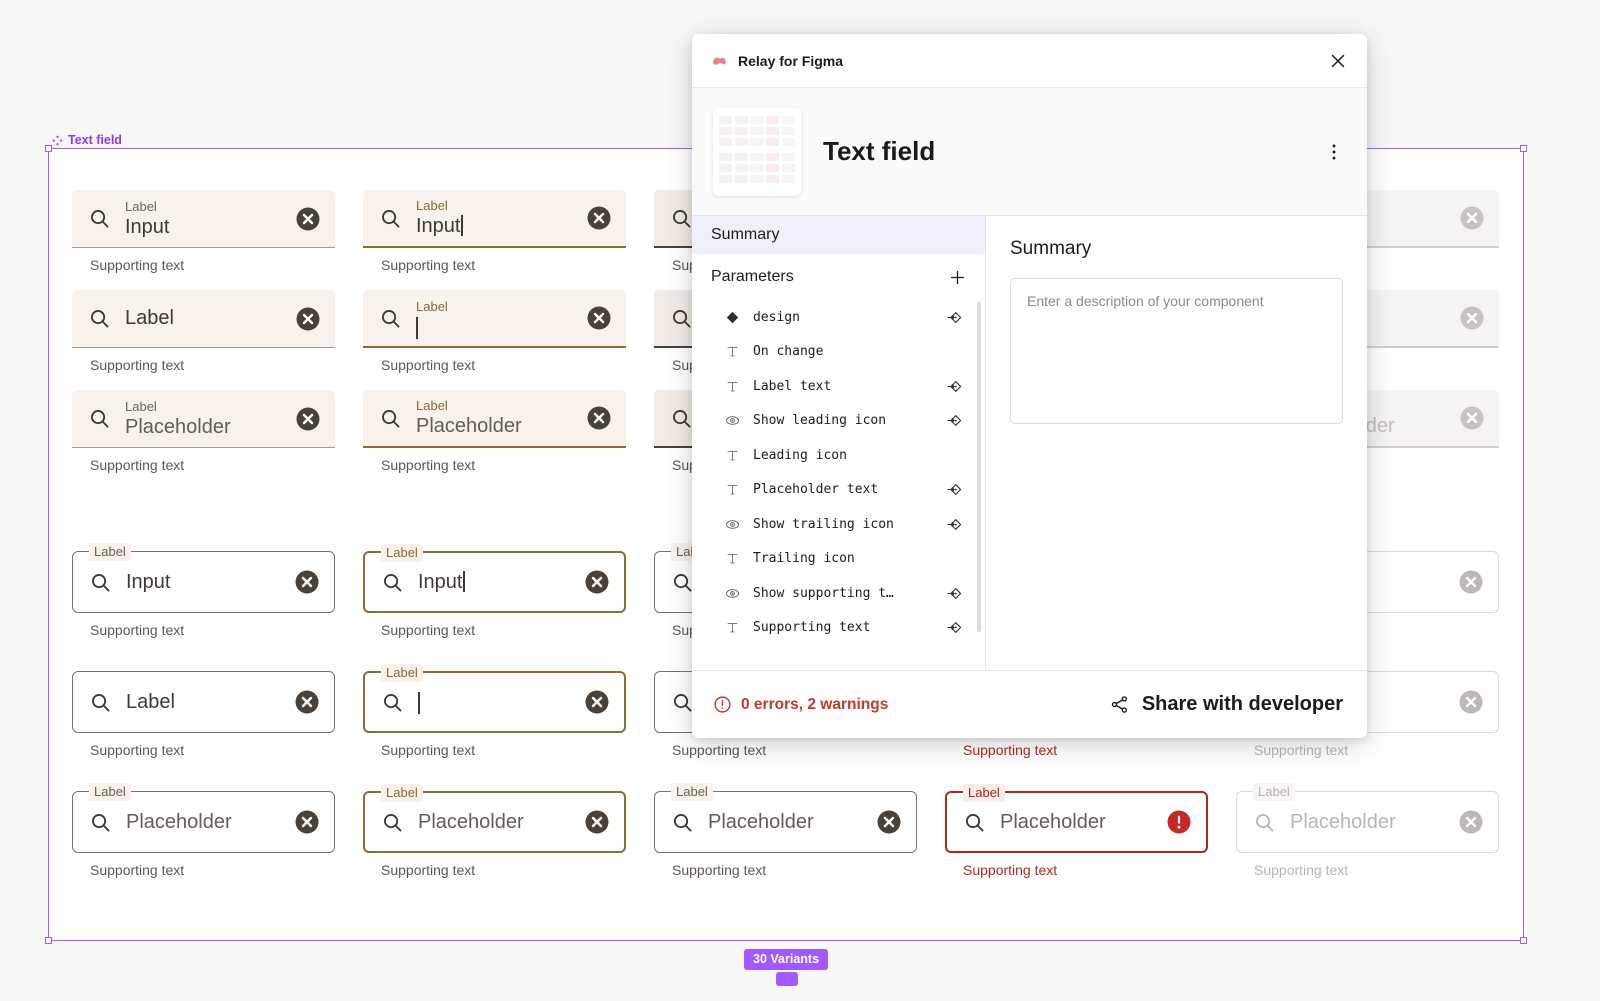 The image size is (1600, 1001). I want to click on field-label: Label, so click(1274, 792).